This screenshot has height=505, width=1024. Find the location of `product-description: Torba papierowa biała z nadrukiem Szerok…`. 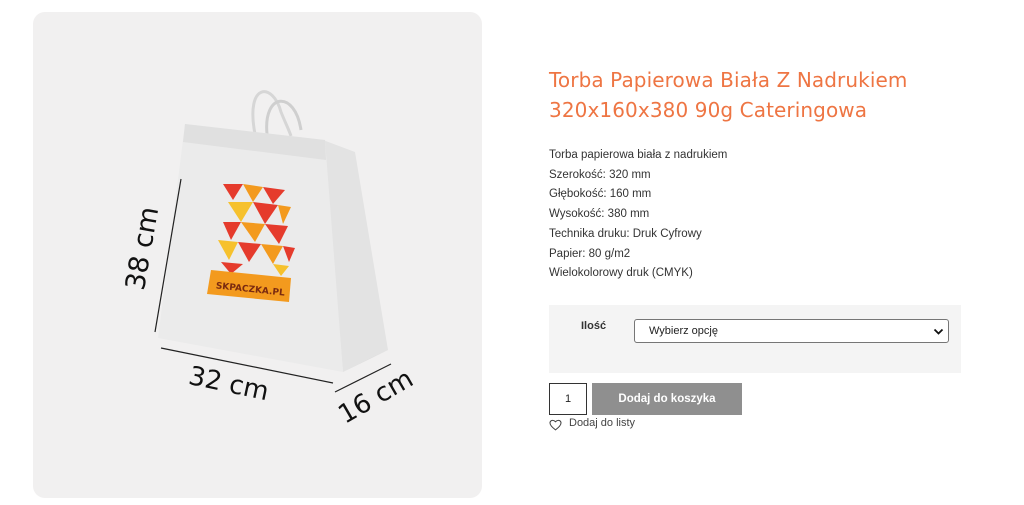

product-description: Torba papierowa biała z nadrukiem Szerok… is located at coordinates (749, 215).